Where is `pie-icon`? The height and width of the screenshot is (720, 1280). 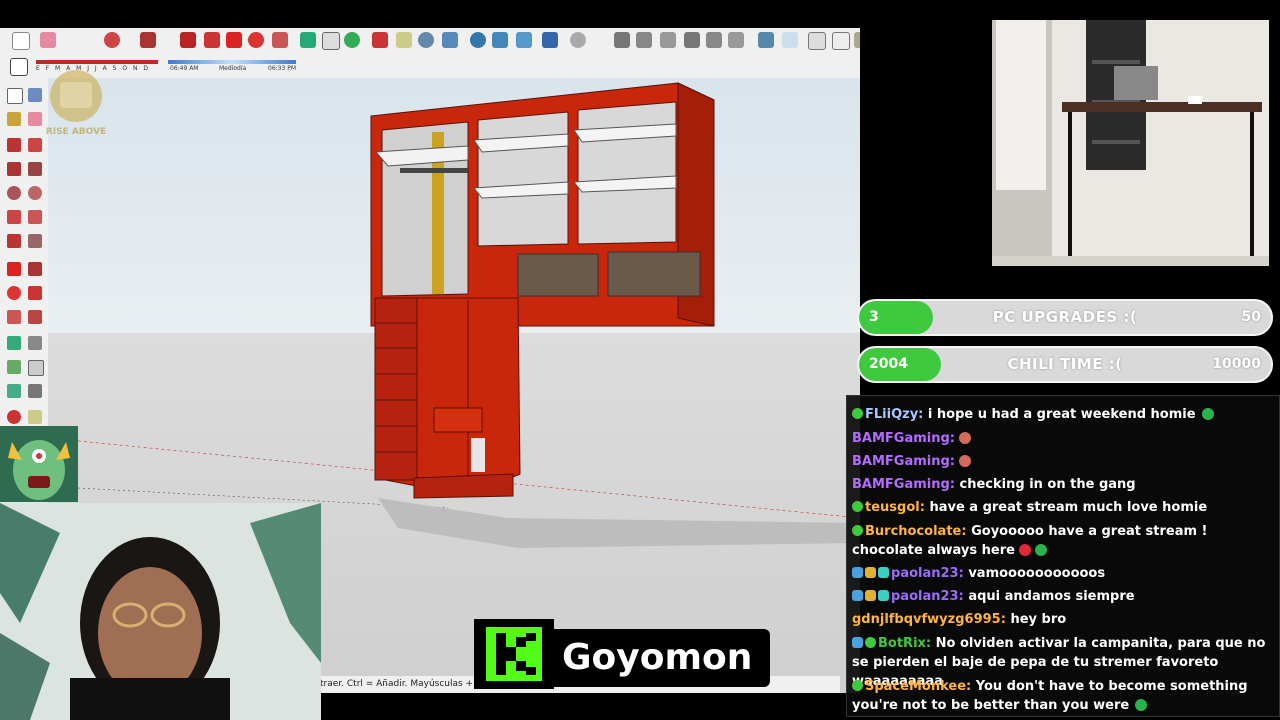 pie-icon is located at coordinates (35, 241).